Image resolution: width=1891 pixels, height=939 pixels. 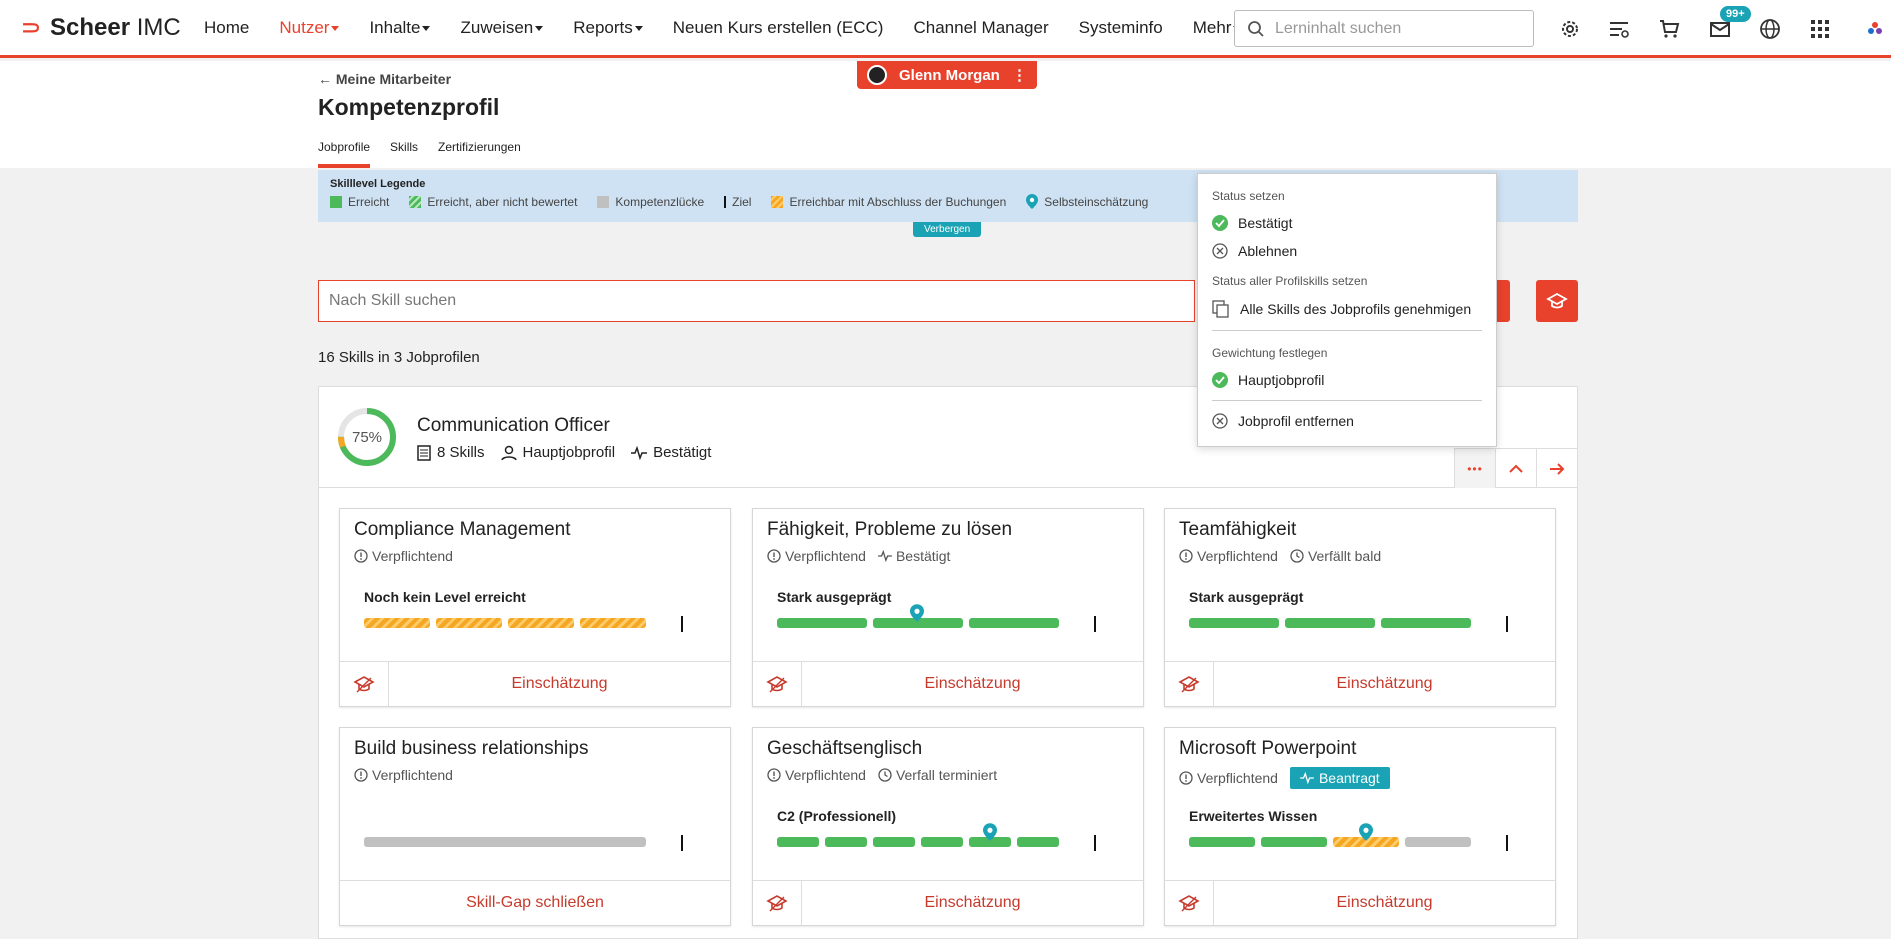 I want to click on skill-name: Geschäftsenglisch, so click(x=845, y=748).